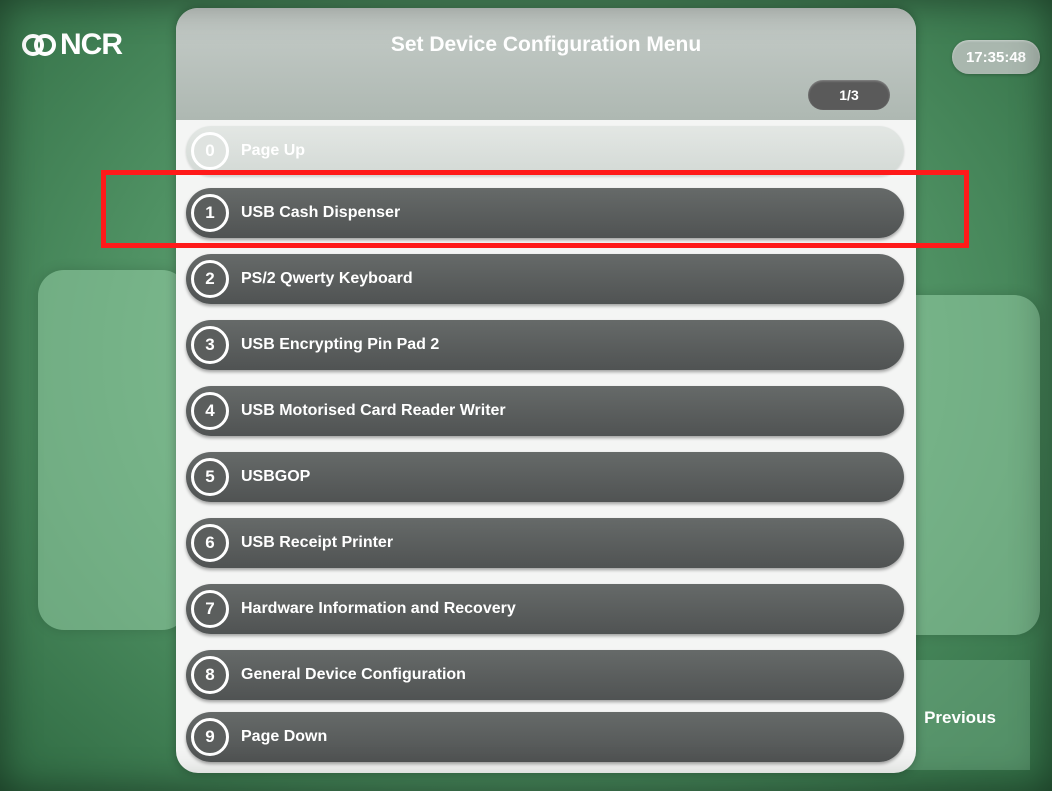 This screenshot has height=791, width=1052. What do you see at coordinates (535, 209) in the screenshot?
I see `selection-highlight-box` at bounding box center [535, 209].